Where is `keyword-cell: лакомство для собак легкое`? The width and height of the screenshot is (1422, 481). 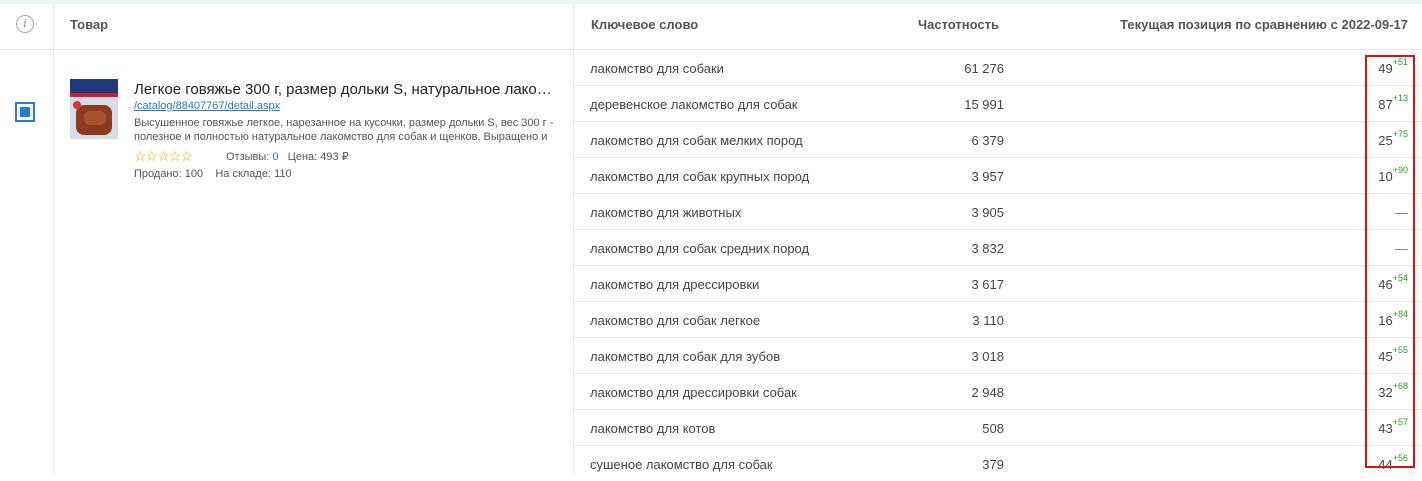 keyword-cell: лакомство для собак легкое is located at coordinates (675, 320).